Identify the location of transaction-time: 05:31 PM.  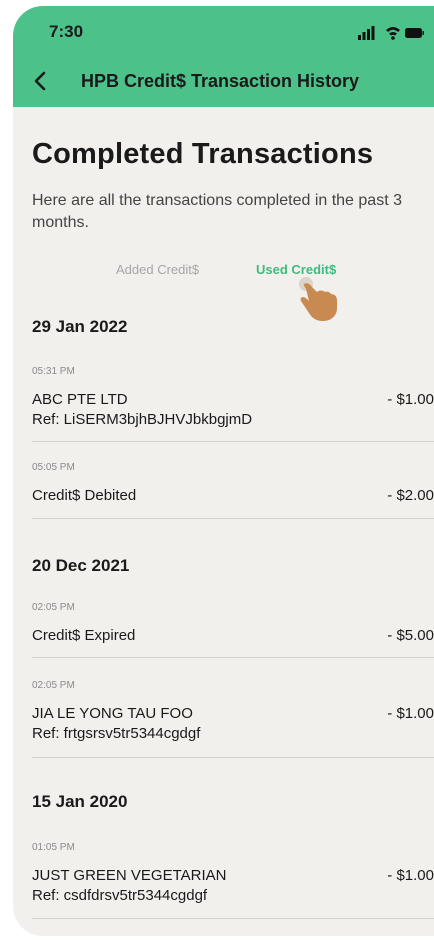
(53, 371).